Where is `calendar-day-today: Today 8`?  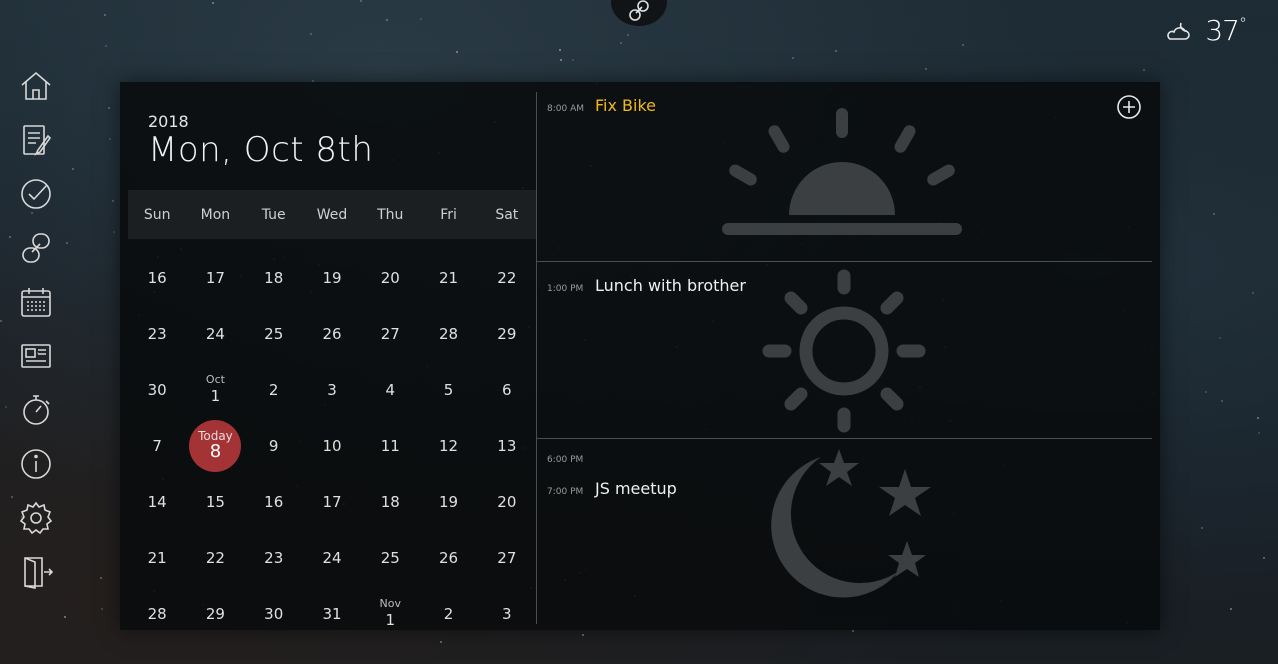 calendar-day-today: Today 8 is located at coordinates (215, 446).